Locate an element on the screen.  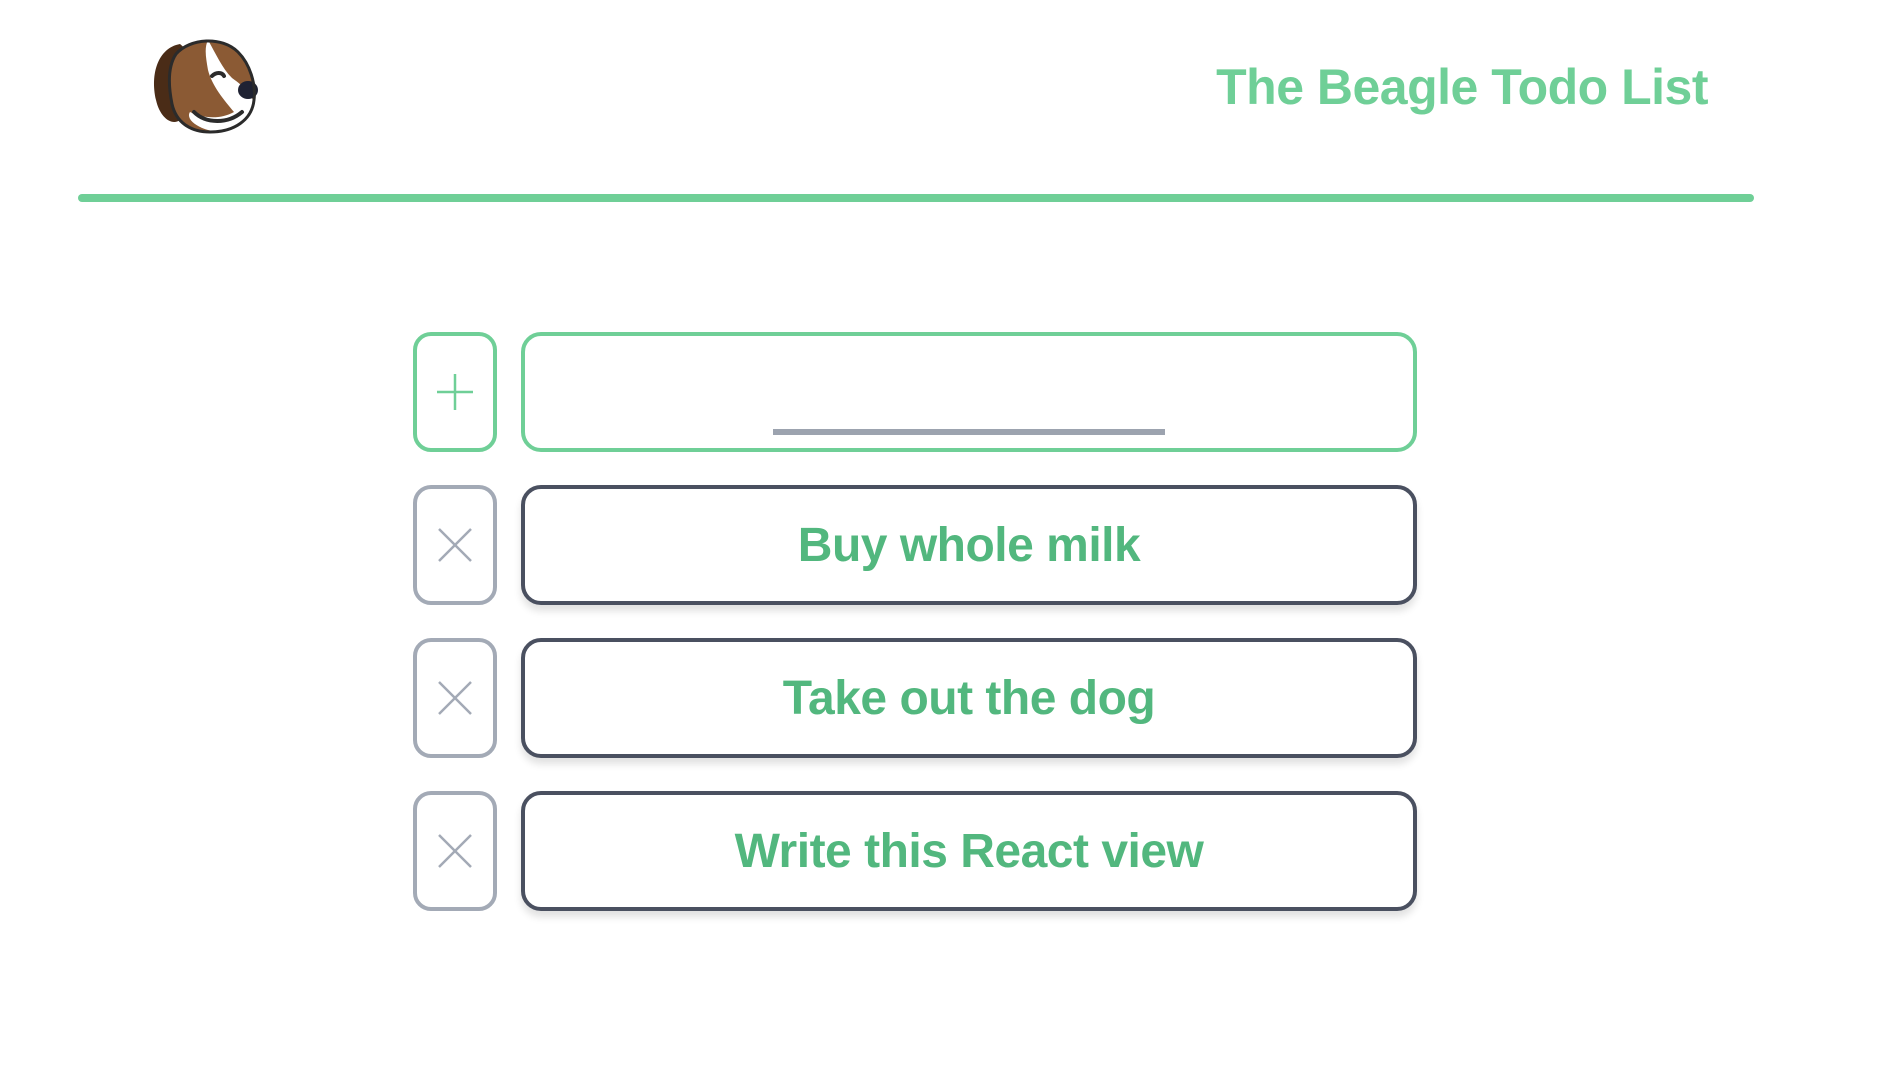
app-title: The Beagle Todo List is located at coordinates (1462, 87).